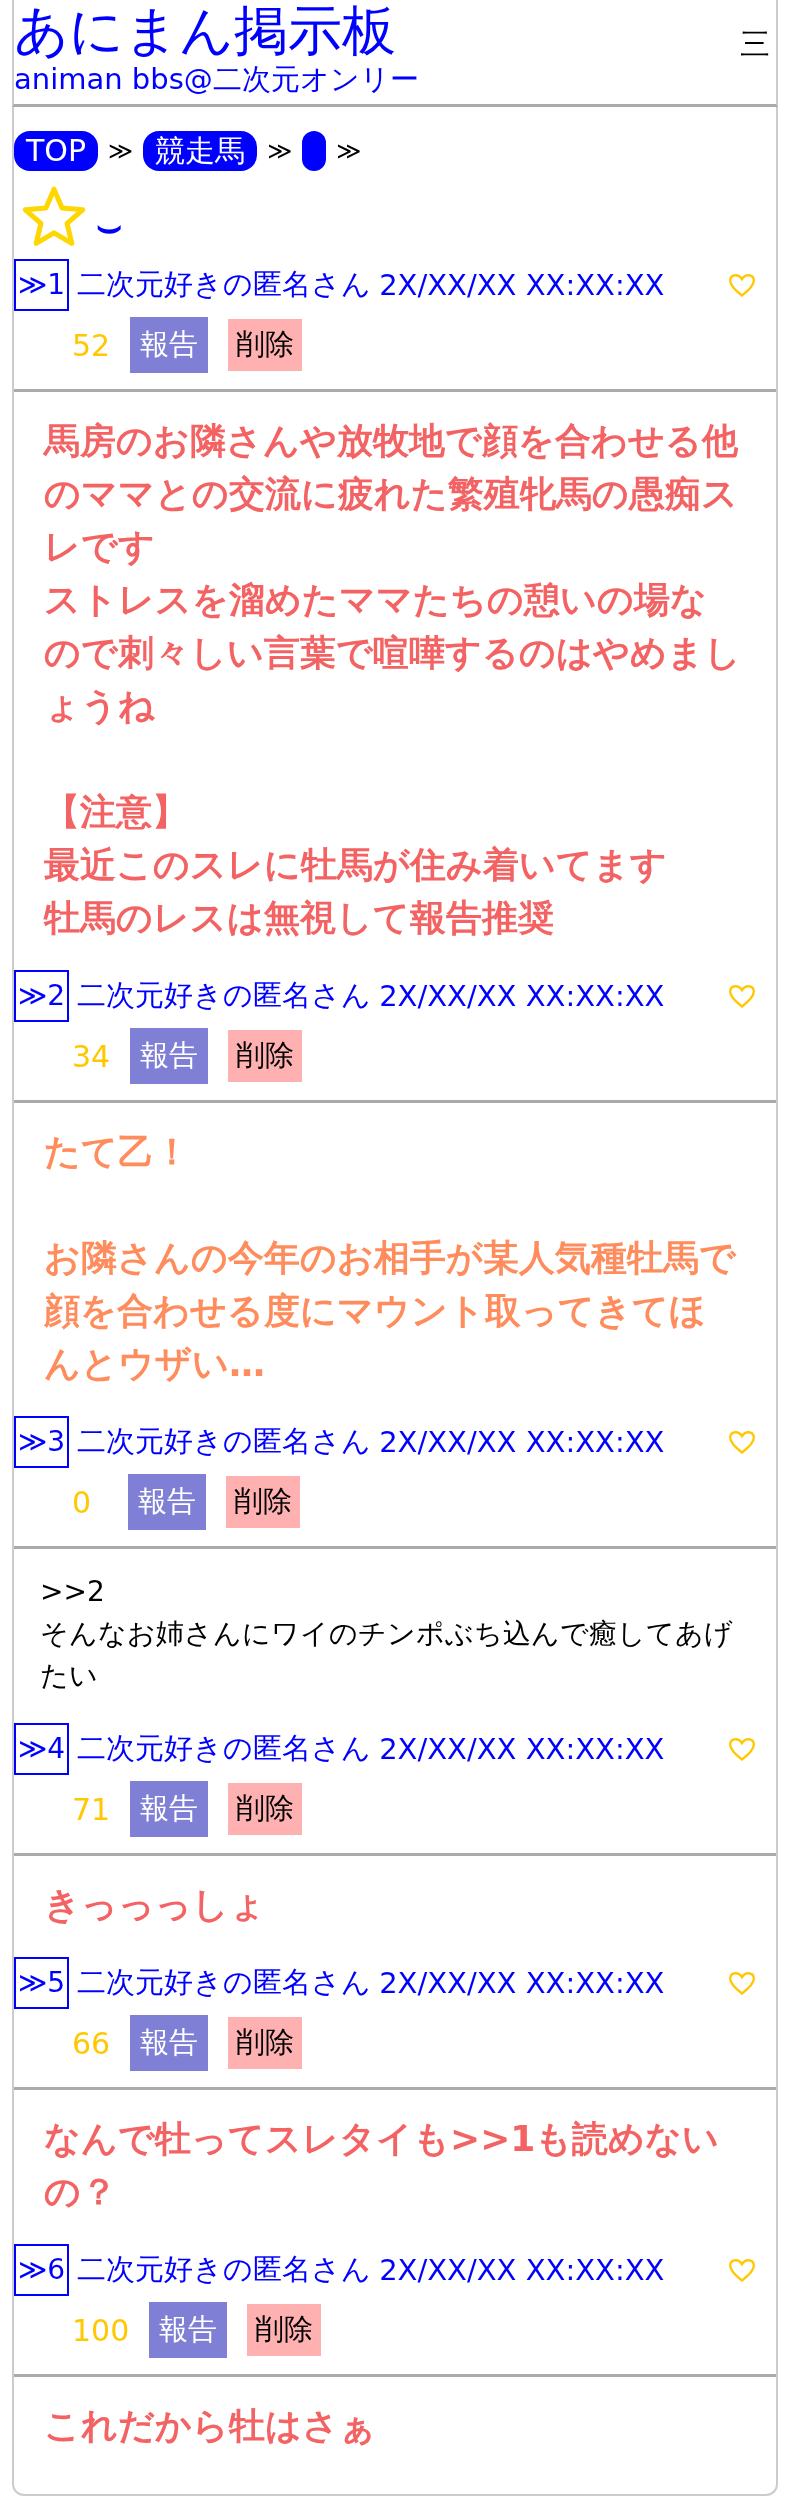 The height and width of the screenshot is (2500, 790). Describe the element at coordinates (387, 1655) in the screenshot. I see `post-text: そんなお姉さんにワイのチンポぶち込んで癒してあげたい` at that location.